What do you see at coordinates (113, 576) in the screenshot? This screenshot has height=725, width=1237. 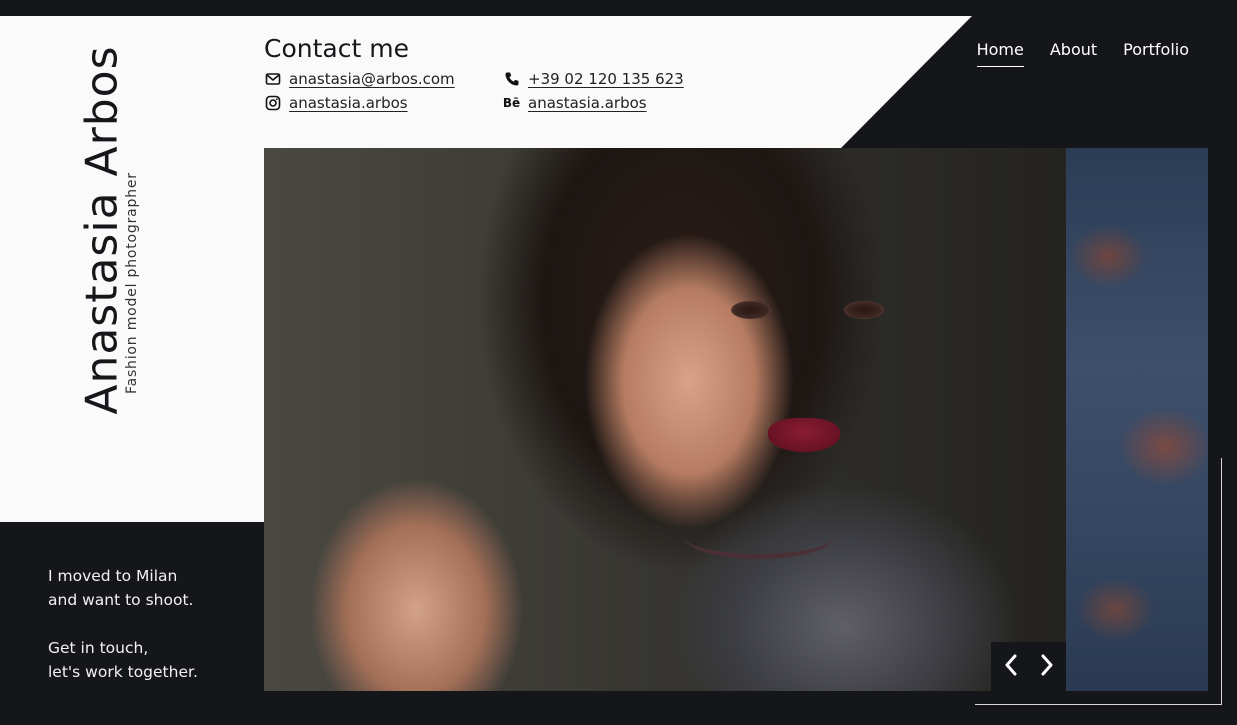 I see `about-line-1: I moved to Milan` at bounding box center [113, 576].